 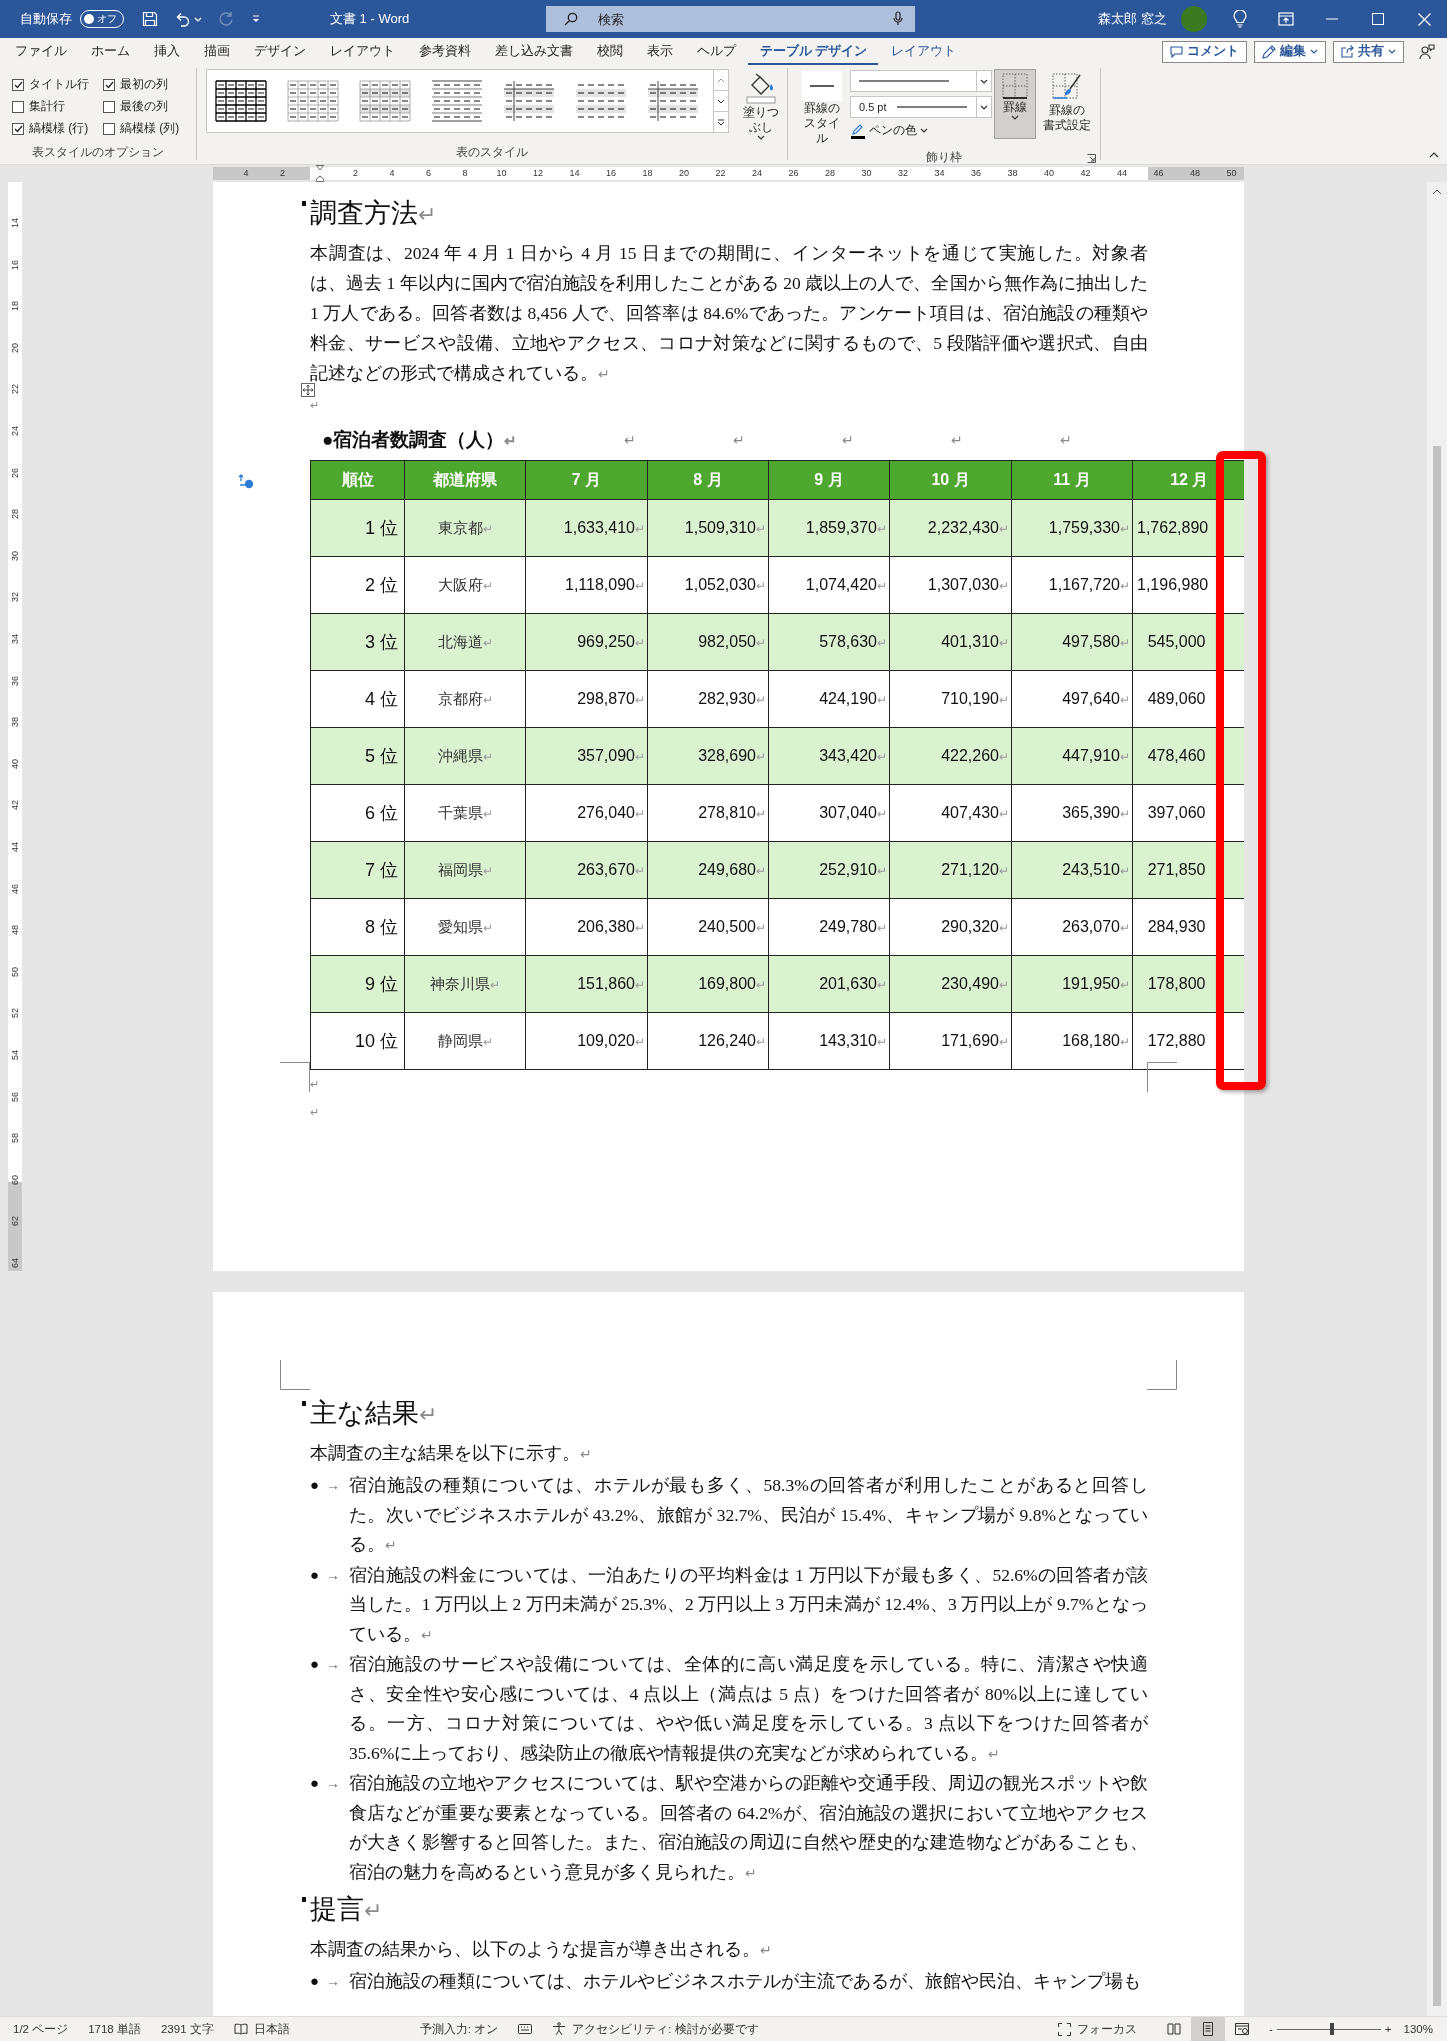 I want to click on ribbon-tab: デザイン, so click(x=279, y=51).